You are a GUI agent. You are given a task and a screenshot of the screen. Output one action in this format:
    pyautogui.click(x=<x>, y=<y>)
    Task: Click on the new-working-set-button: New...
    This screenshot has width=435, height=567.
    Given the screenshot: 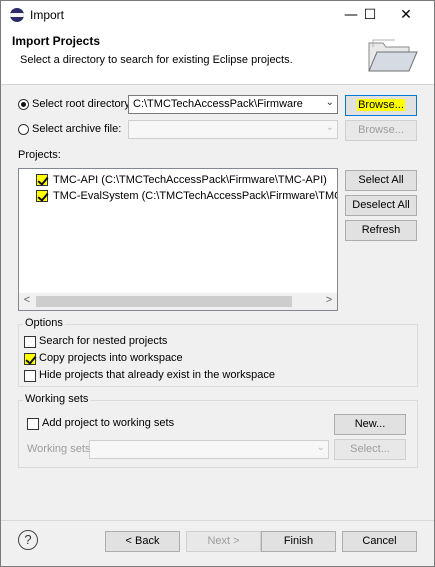 What is the action you would take?
    pyautogui.click(x=370, y=424)
    